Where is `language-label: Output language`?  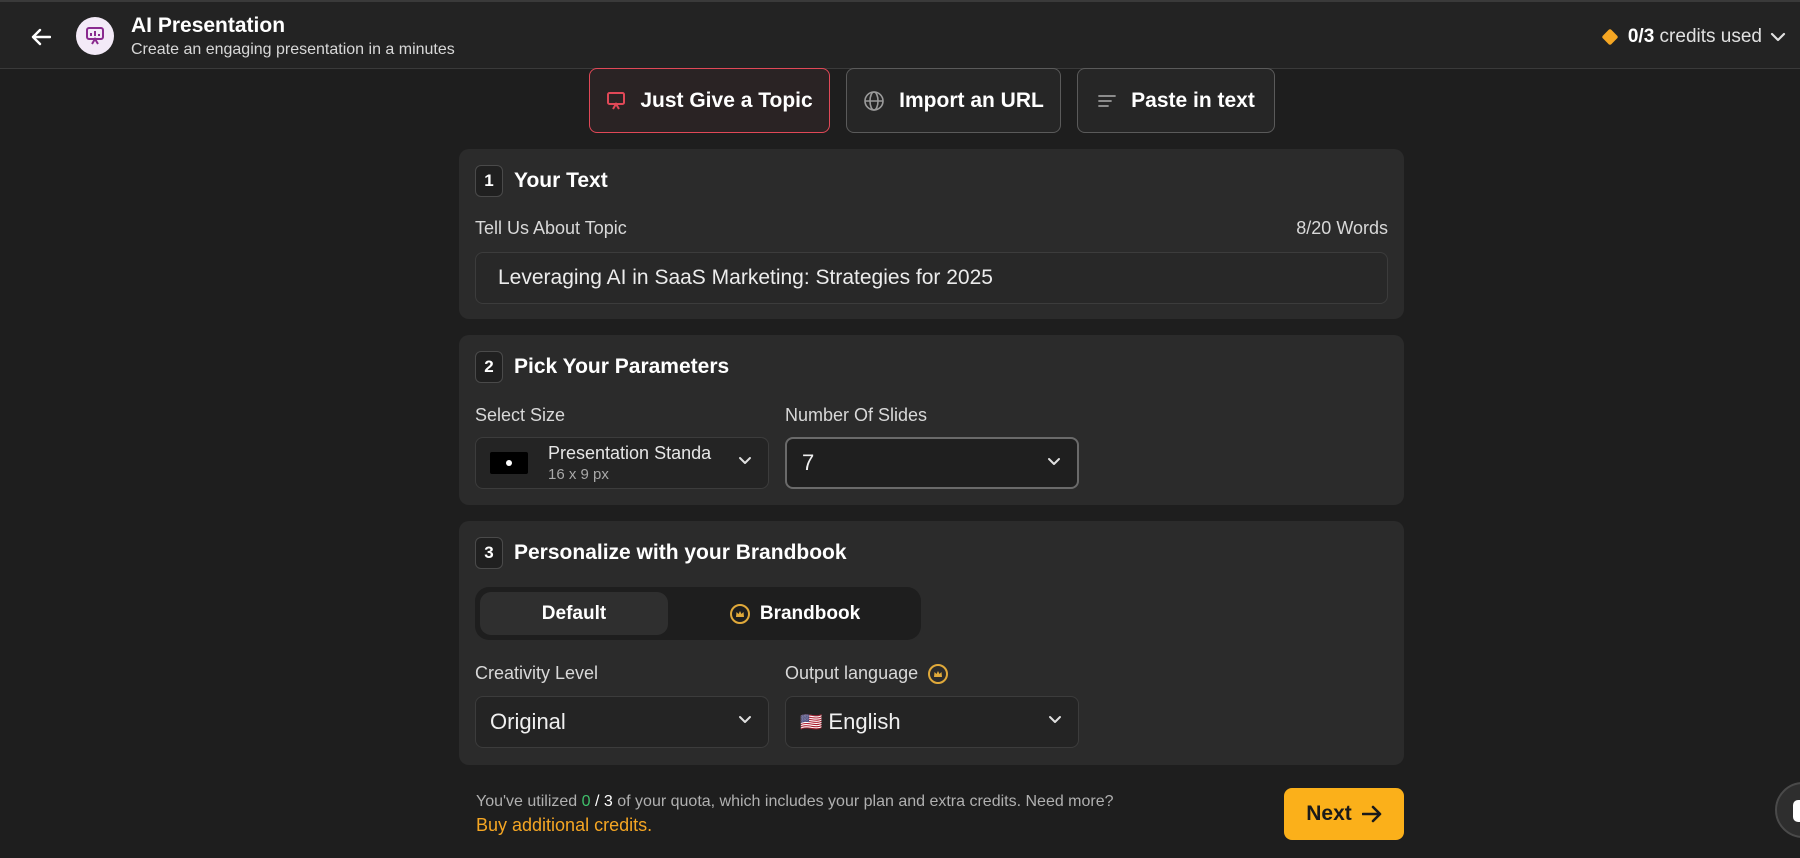
language-label: Output language is located at coordinates (852, 673).